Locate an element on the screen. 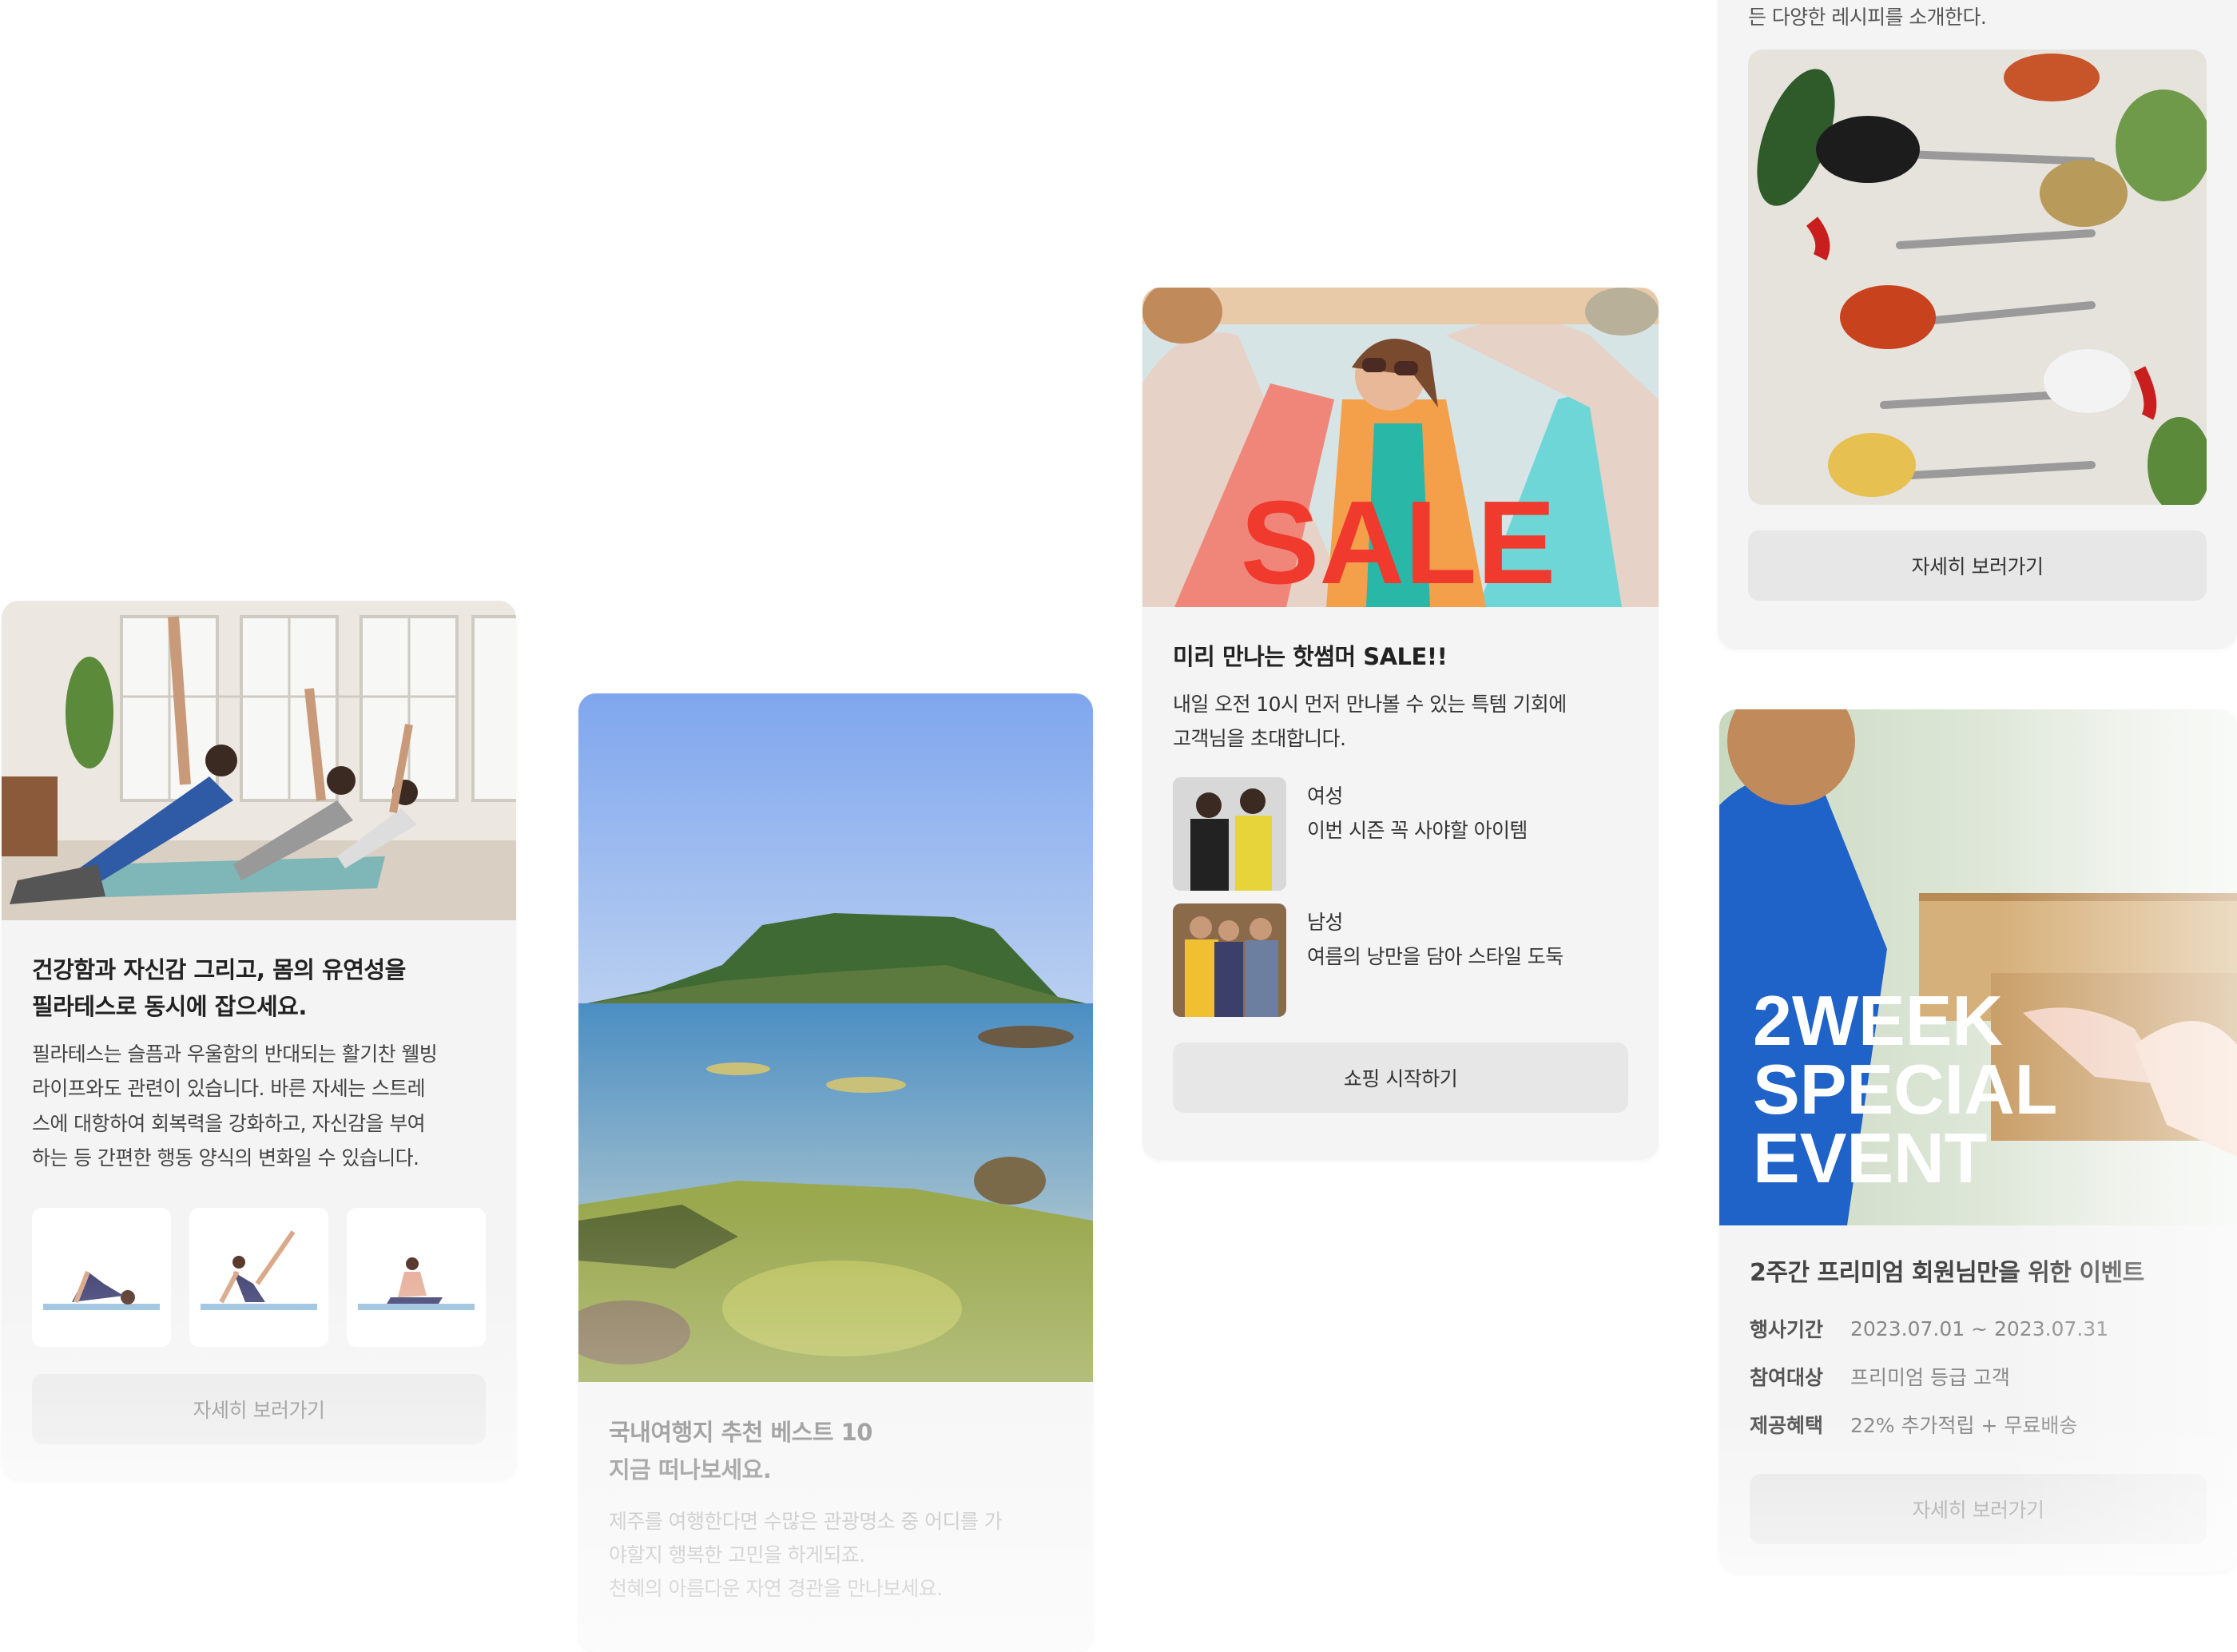 Image resolution: width=2237 pixels, height=1652 pixels. pilates-photo is located at coordinates (259, 760).